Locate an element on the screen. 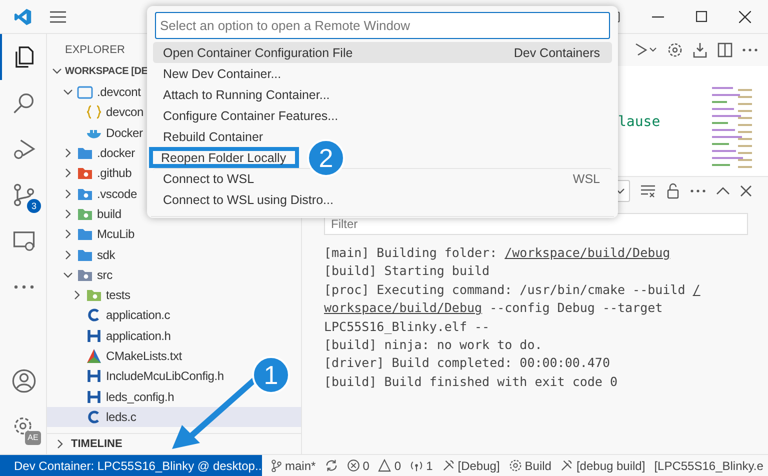 This screenshot has height=476, width=768. status-item: [Debug] is located at coordinates (479, 465).